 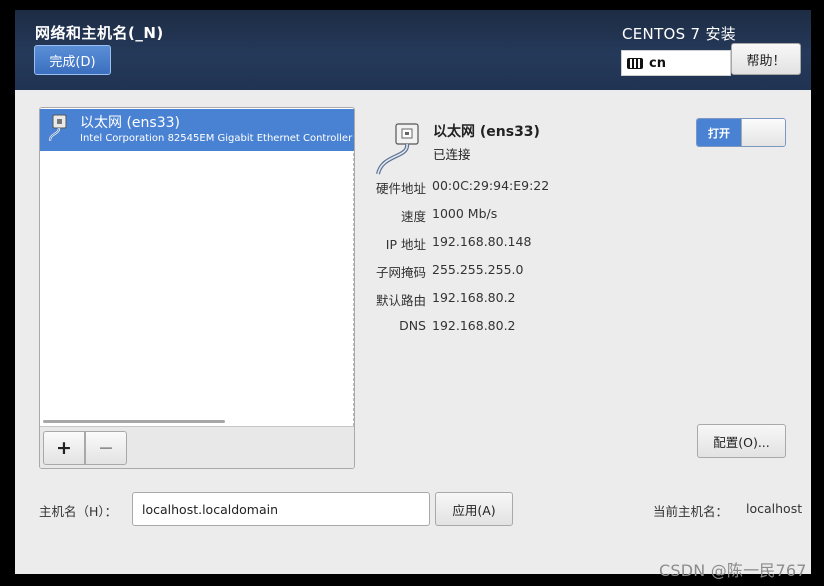 I want to click on add-device-button: +, so click(x=64, y=448).